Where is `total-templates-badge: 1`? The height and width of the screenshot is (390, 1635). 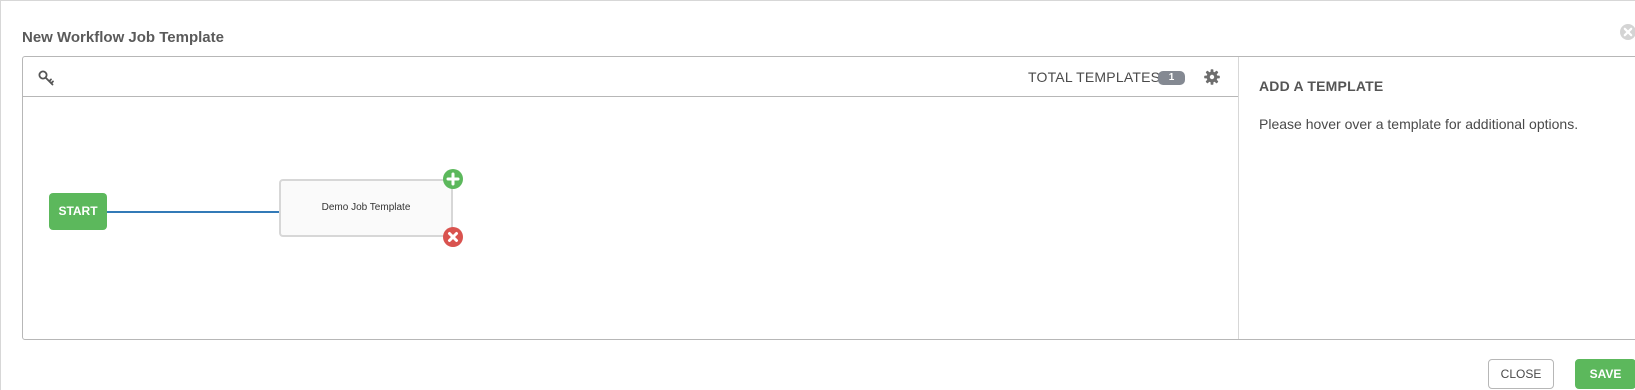
total-templates-badge: 1 is located at coordinates (1171, 78).